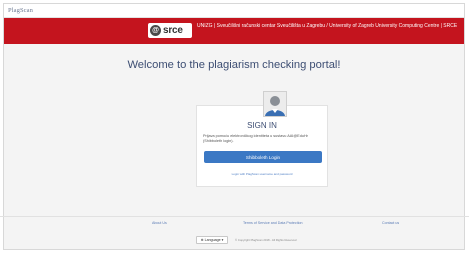 Image resolution: width=469 pixels, height=257 pixels. Describe the element at coordinates (275, 104) in the screenshot. I see `user-avatar-icon` at that location.